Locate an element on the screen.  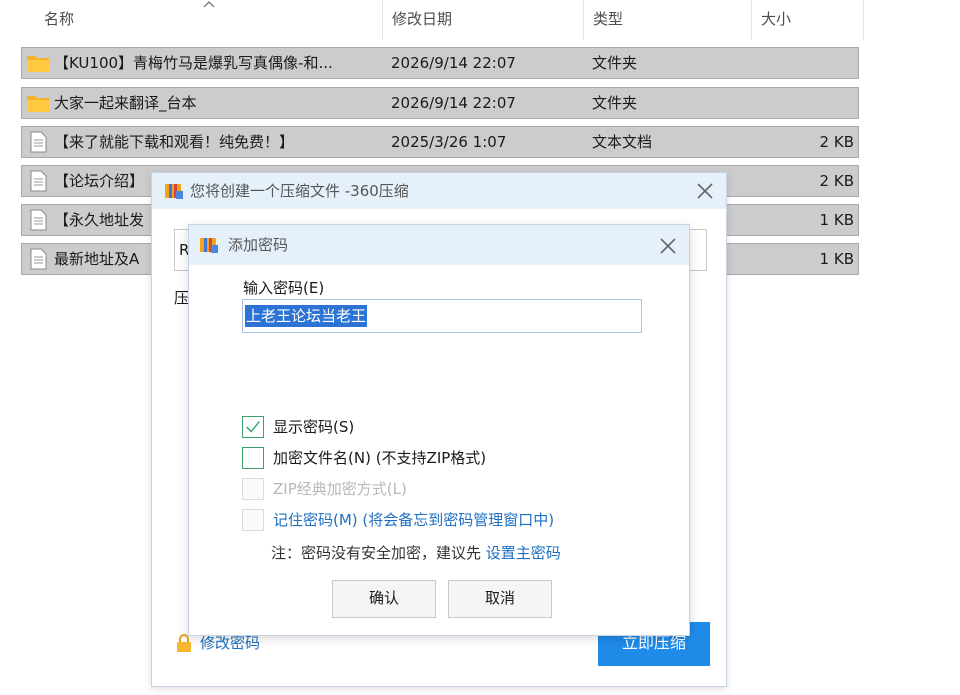
security-note: 注：密码没有安全加密，建议先 设置主密码 is located at coordinates (416, 552).